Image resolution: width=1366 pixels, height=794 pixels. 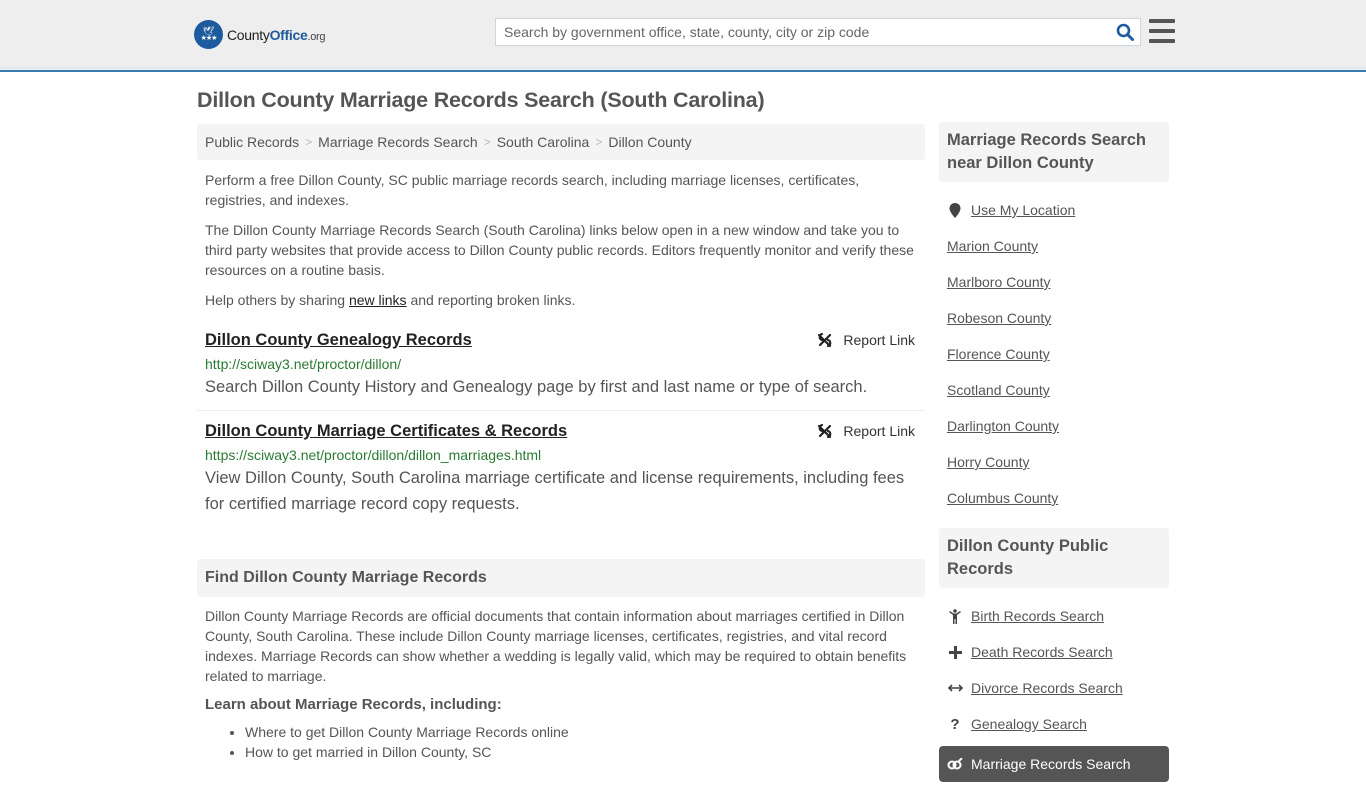 I want to click on divorce-records-link: Divorce Records Search, so click(x=1047, y=688).